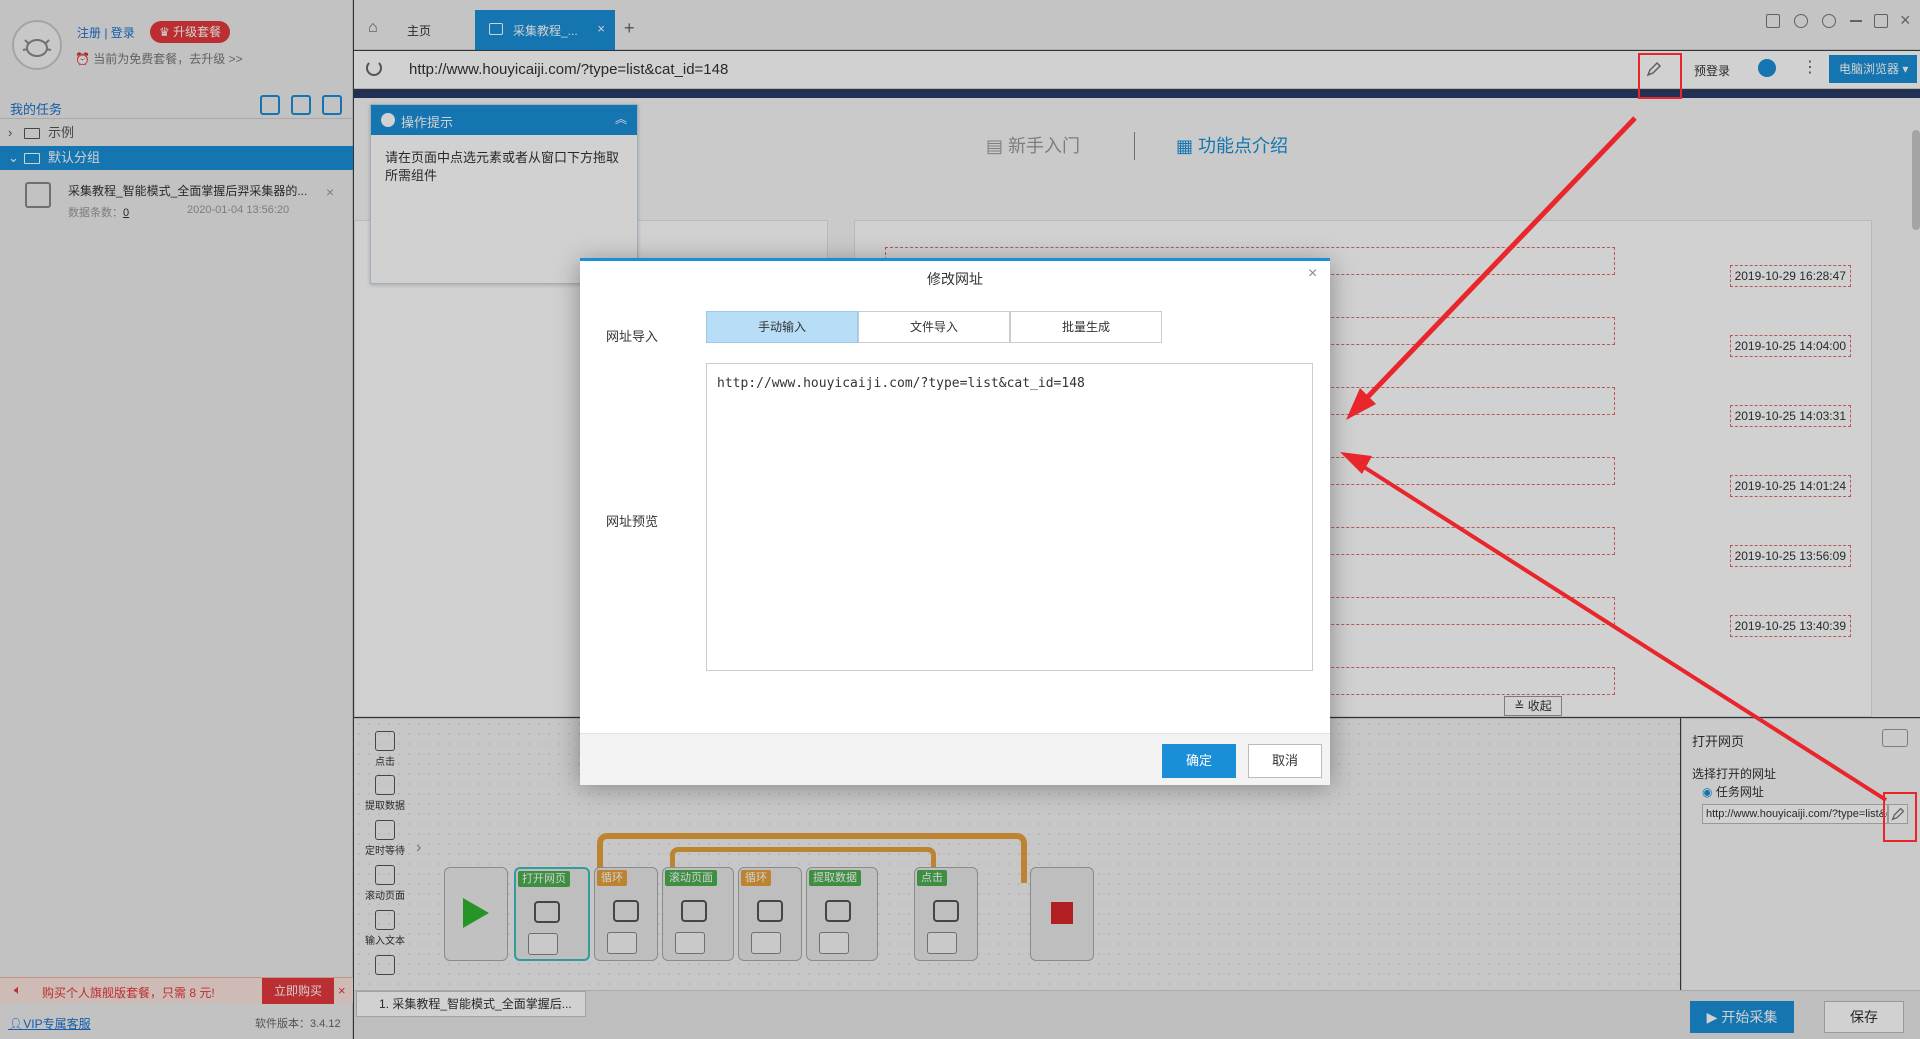  I want to click on extract-icon, so click(385, 785).